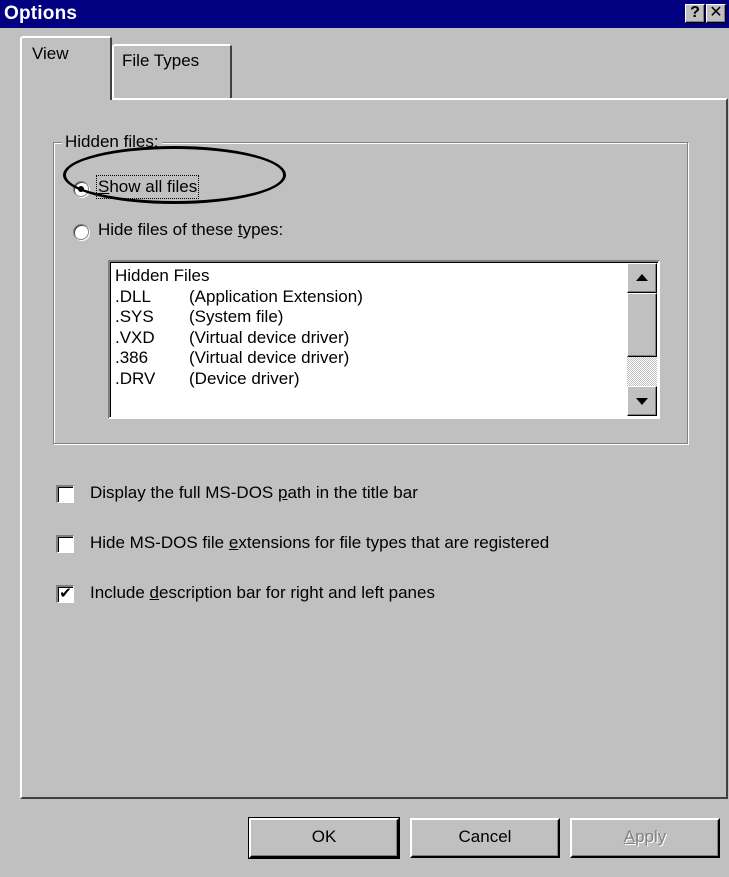 This screenshot has width=729, height=877. I want to click on hide-extensions-checkbox, so click(65, 544).